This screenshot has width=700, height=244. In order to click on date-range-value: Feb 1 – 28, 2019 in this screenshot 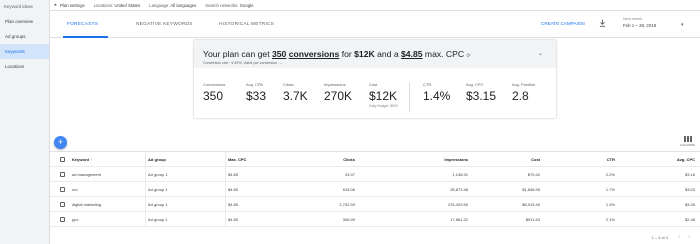, I will do `click(639, 25)`.